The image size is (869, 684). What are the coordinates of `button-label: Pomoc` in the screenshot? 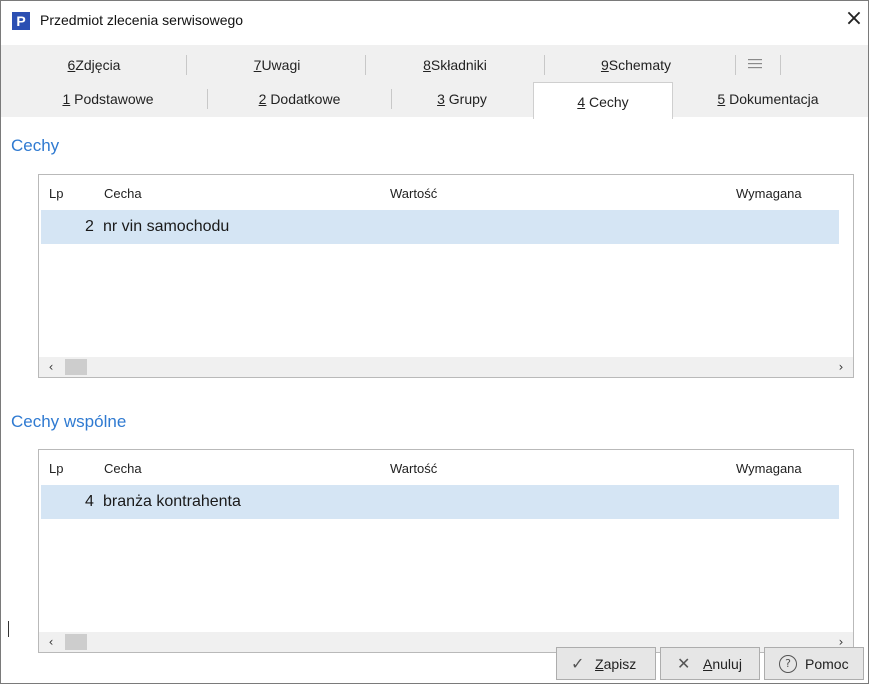 It's located at (827, 664).